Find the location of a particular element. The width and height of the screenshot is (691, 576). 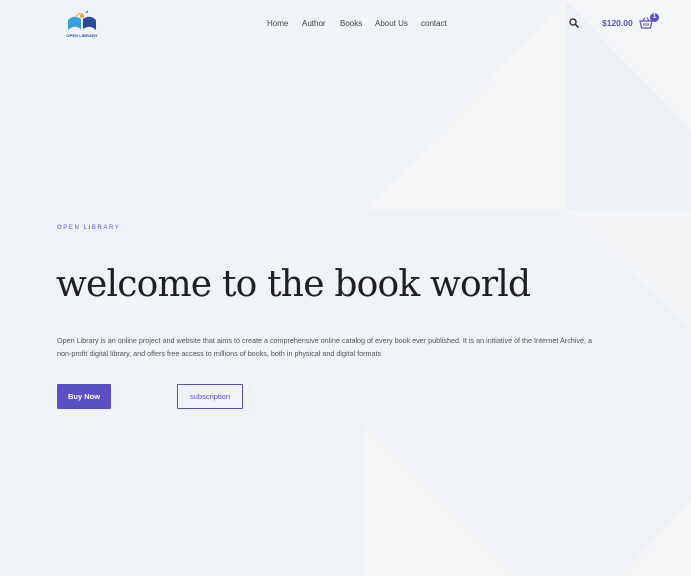

nav-books: Books is located at coordinates (351, 23).